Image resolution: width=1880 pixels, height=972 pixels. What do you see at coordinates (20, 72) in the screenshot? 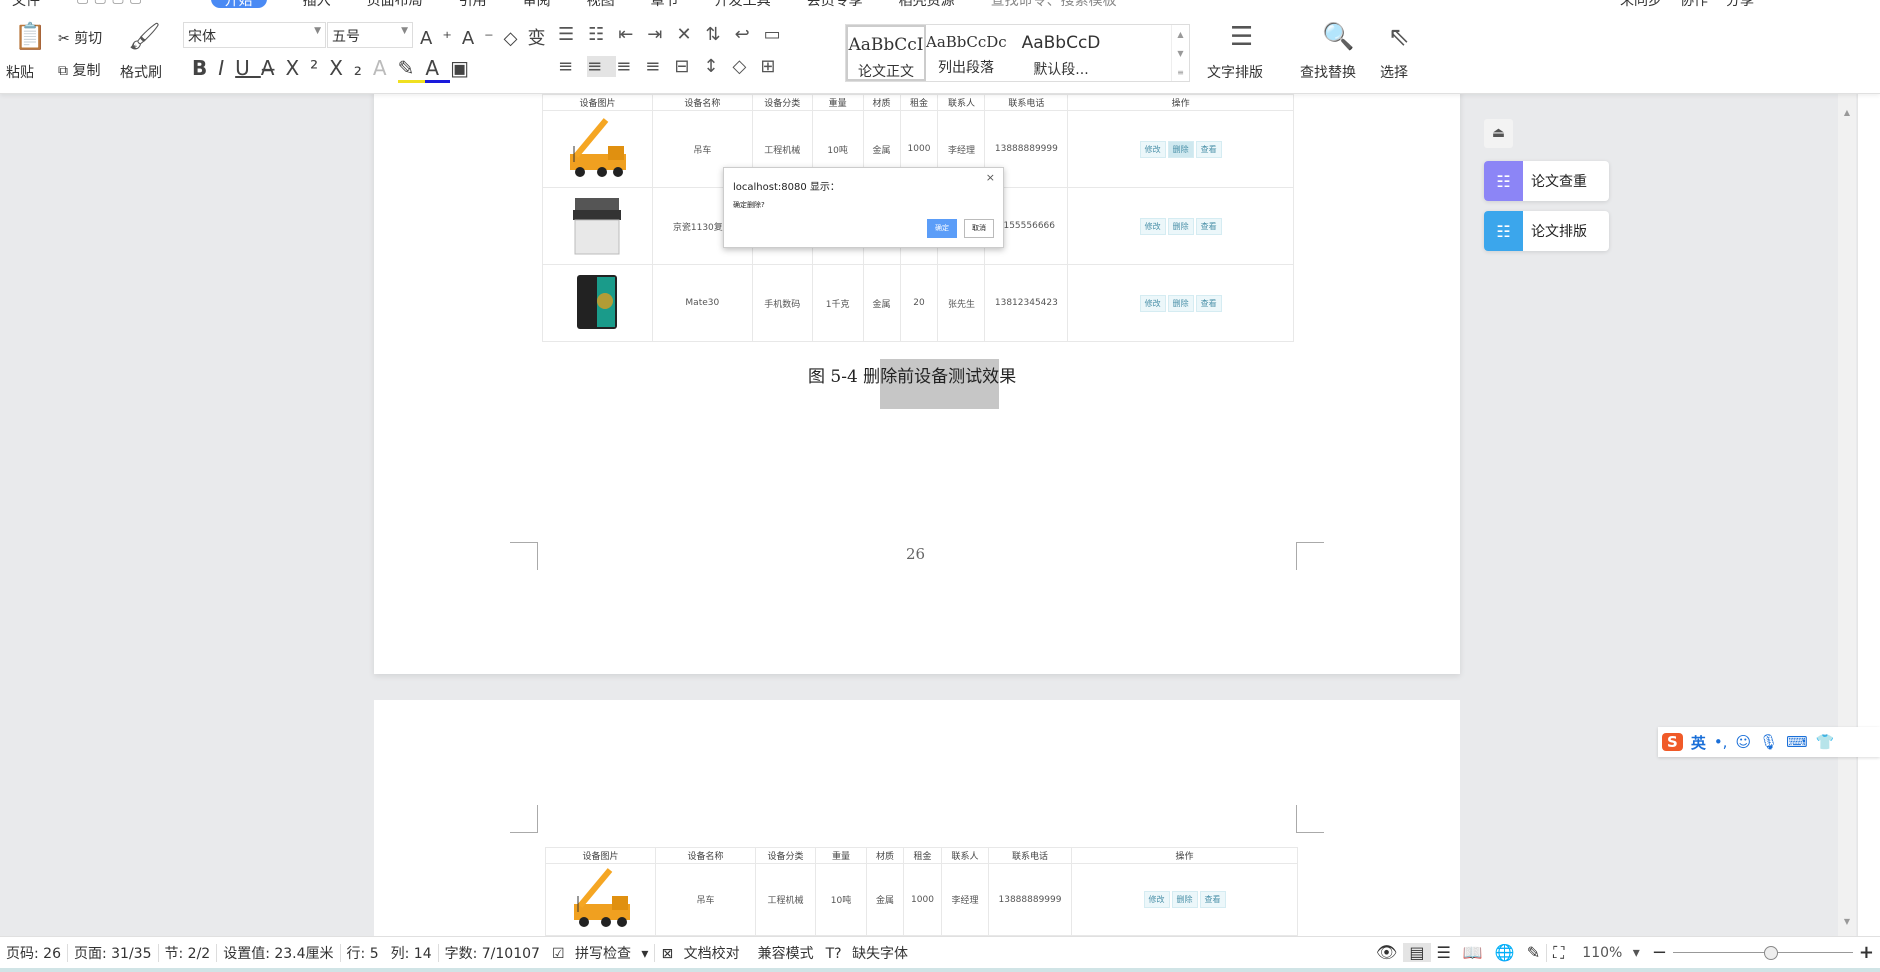
I see `paste-button: 粘贴` at bounding box center [20, 72].